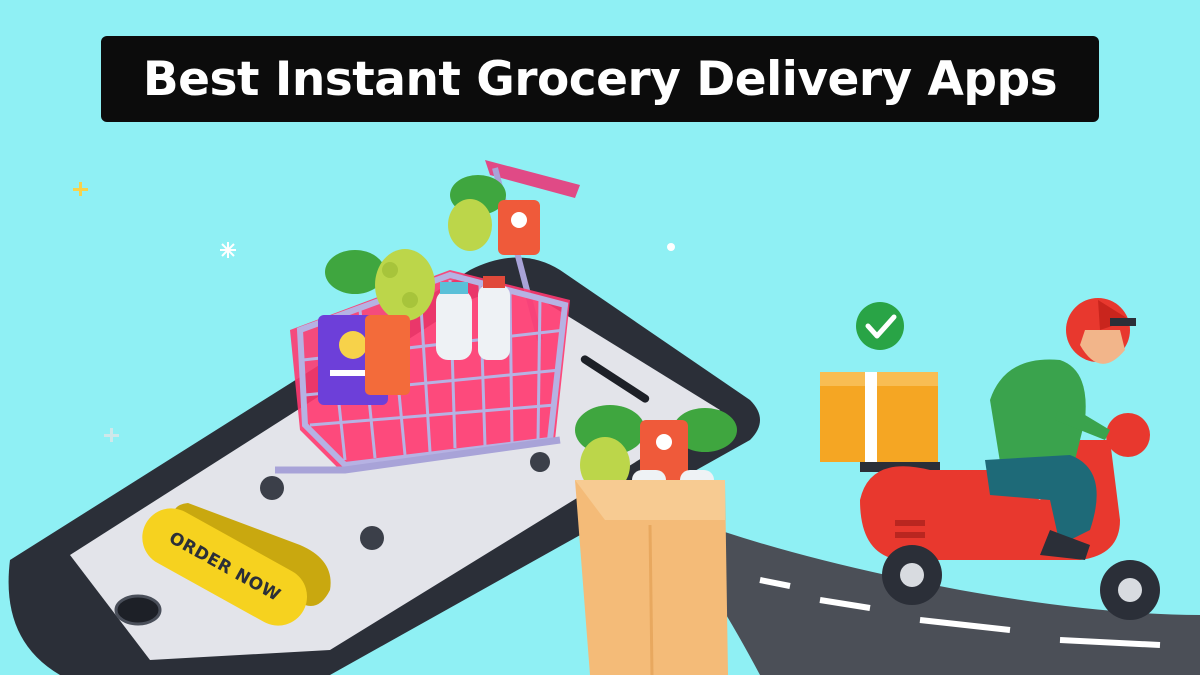 Image resolution: width=1200 pixels, height=675 pixels. What do you see at coordinates (1101, 331) in the screenshot?
I see `helmet-icon` at bounding box center [1101, 331].